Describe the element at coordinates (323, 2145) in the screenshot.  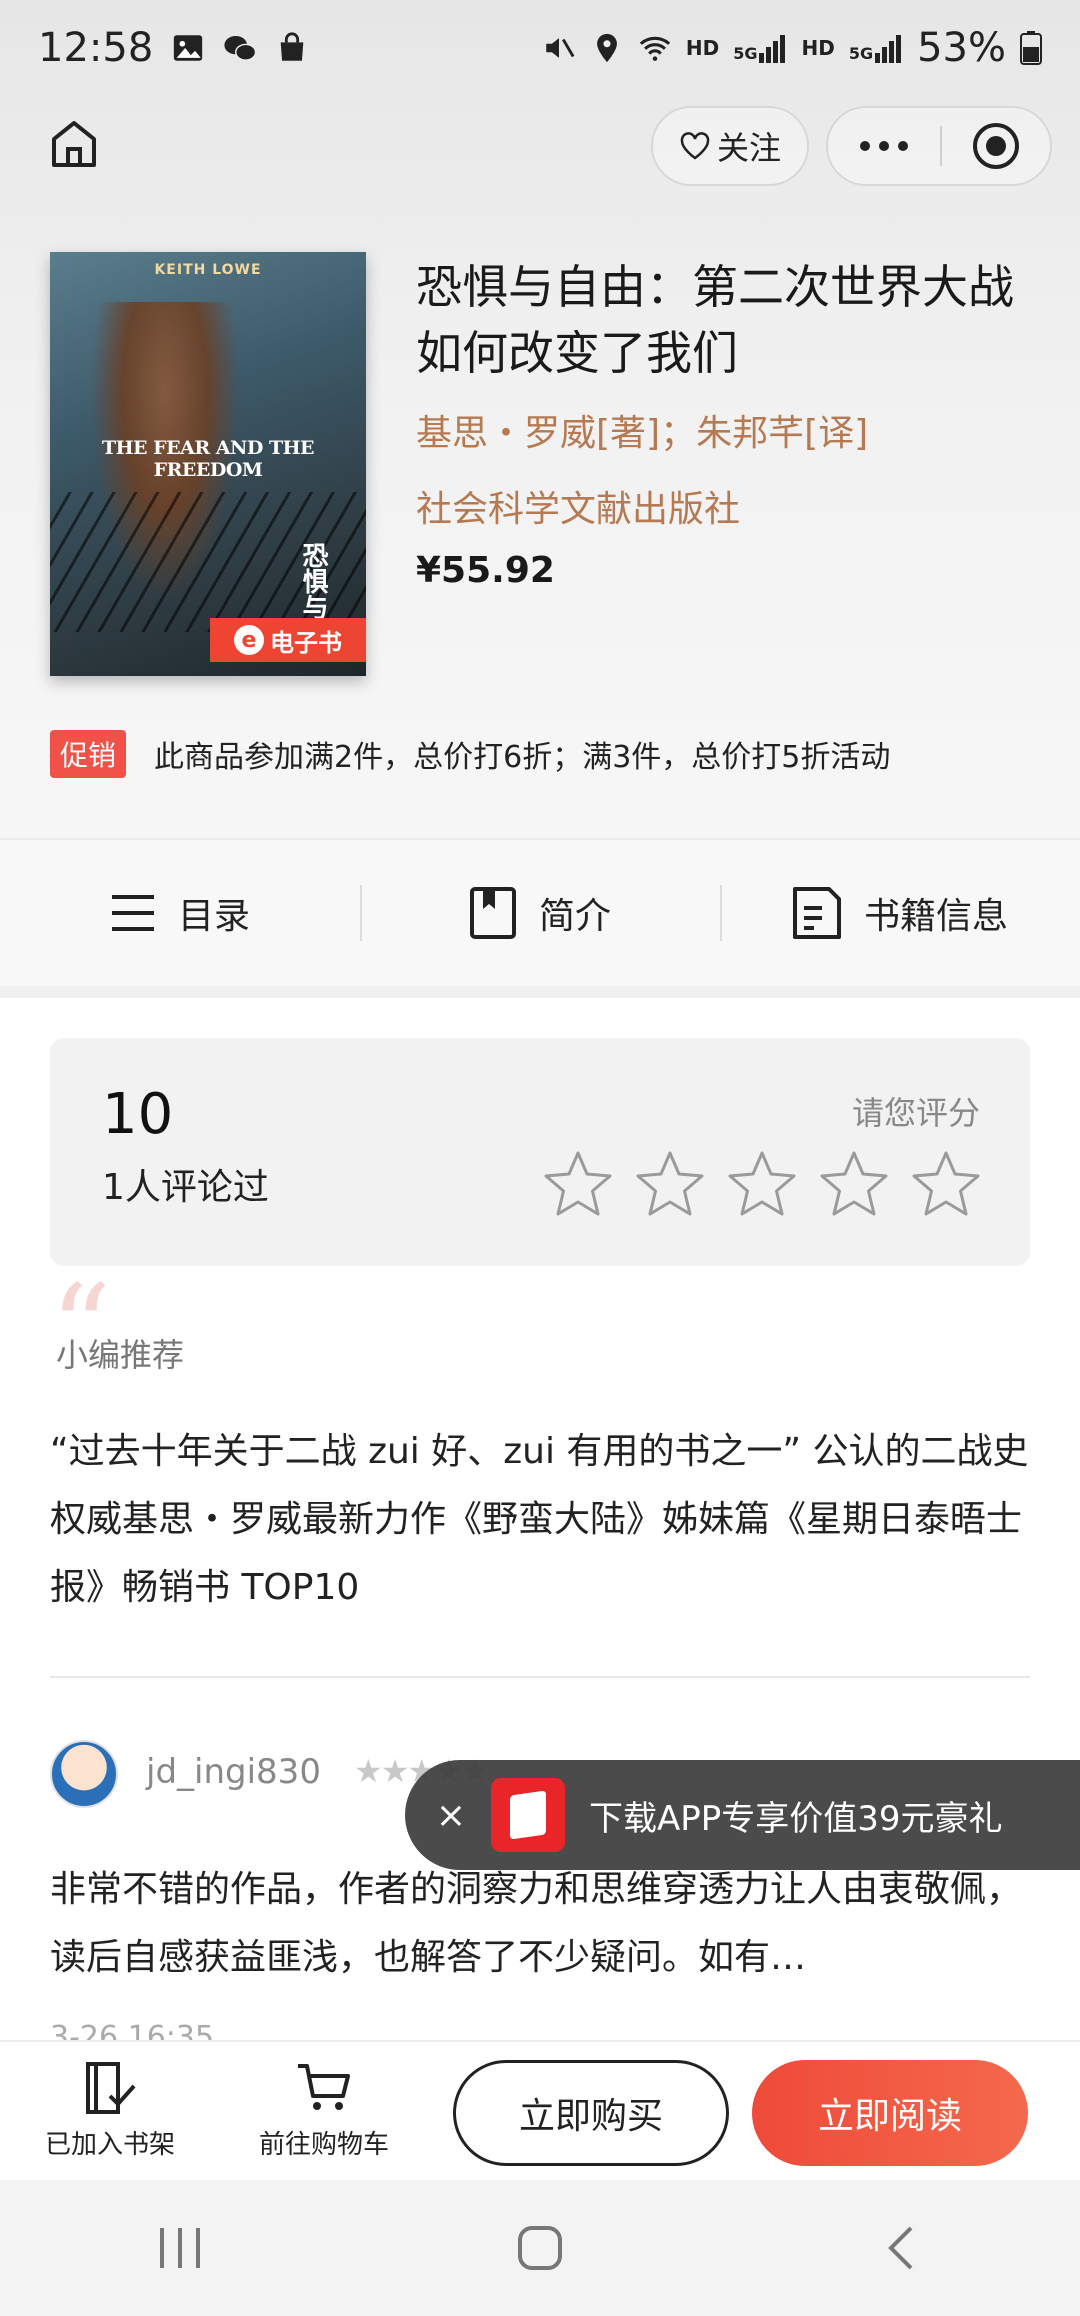
I see `cart-label: 前往购物车` at that location.